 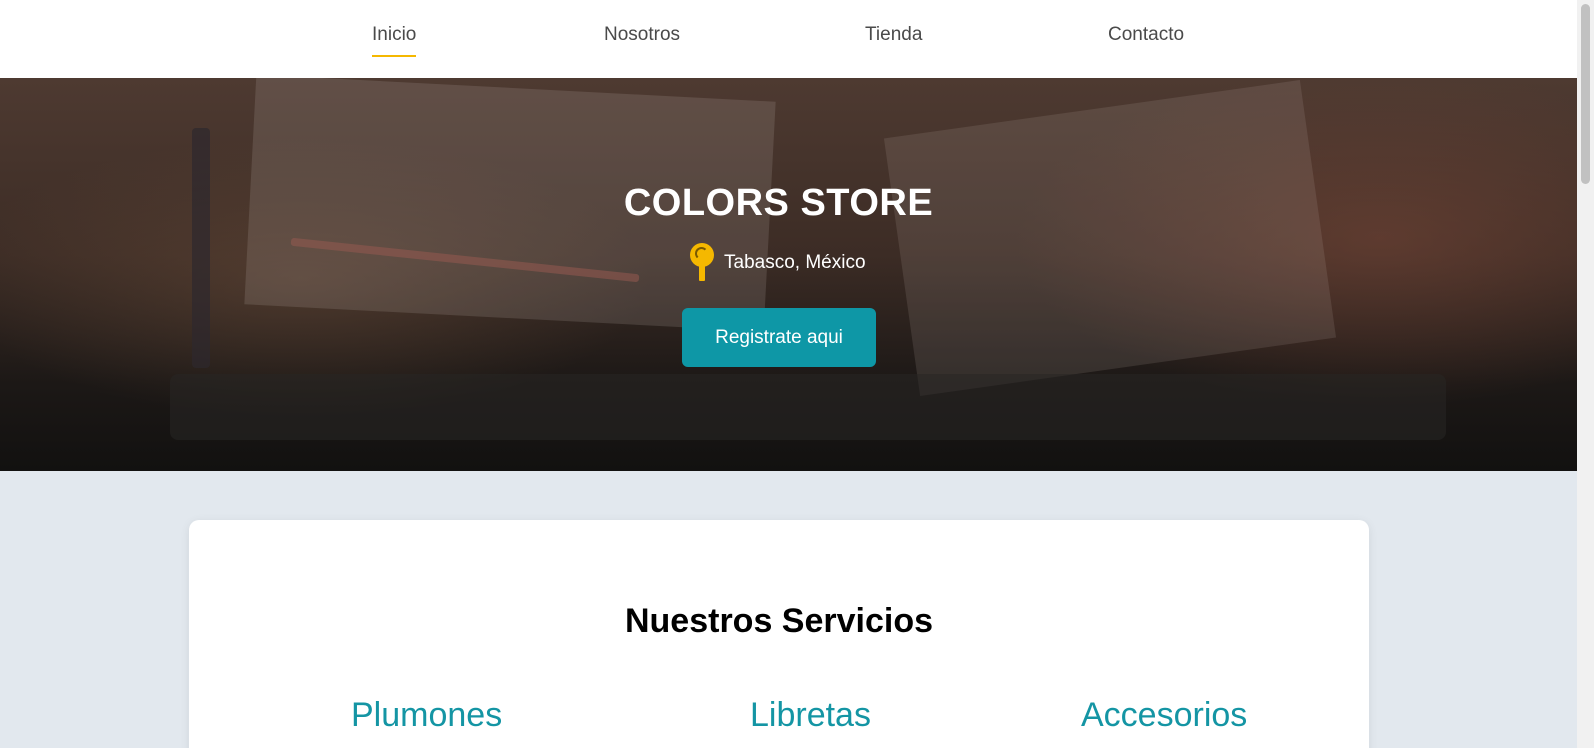 What do you see at coordinates (779, 621) in the screenshot?
I see `services-title: Nuestros Servicios` at bounding box center [779, 621].